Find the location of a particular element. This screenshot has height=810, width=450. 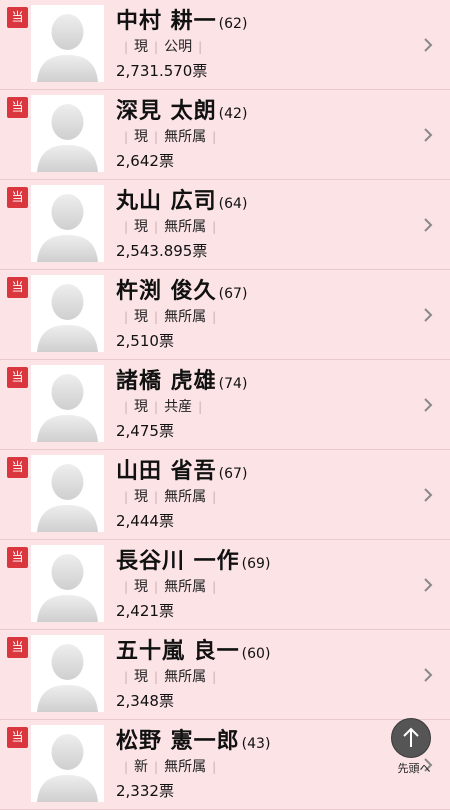

candidate-votes: 2,332票 is located at coordinates (145, 791).